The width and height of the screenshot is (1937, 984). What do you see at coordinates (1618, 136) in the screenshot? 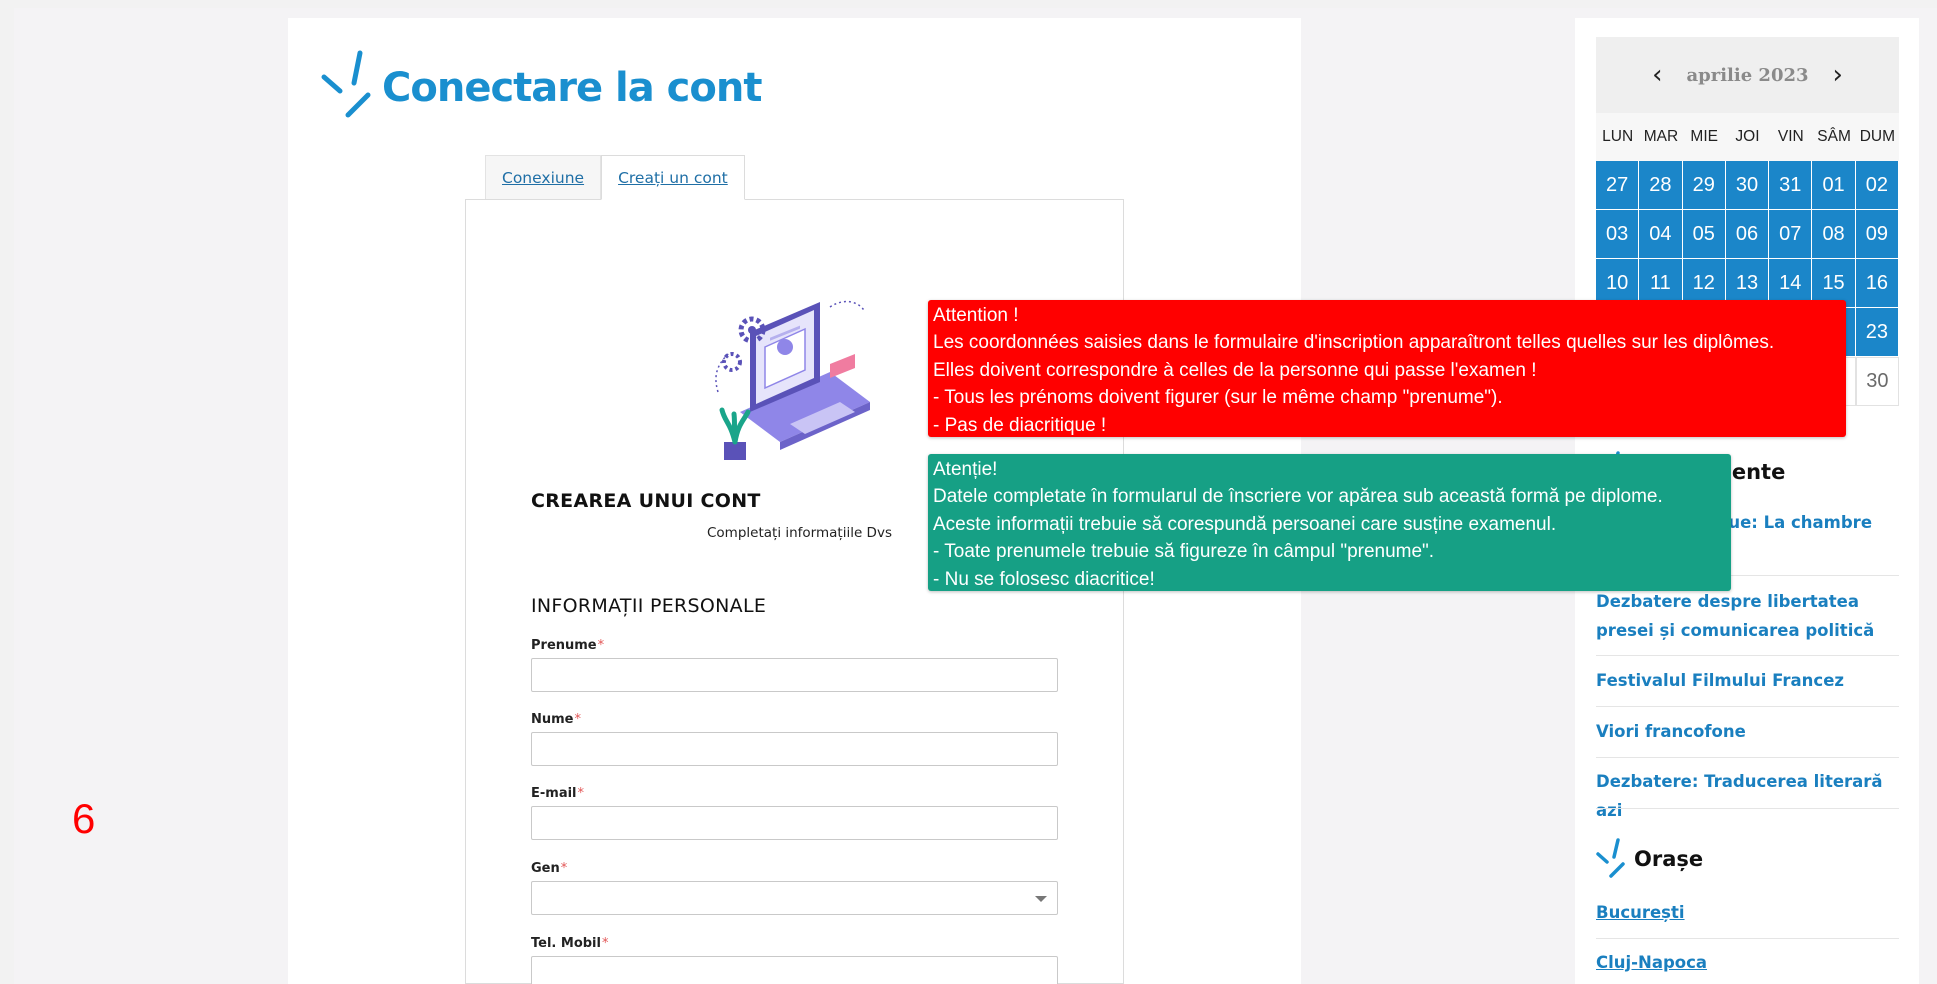
I see `weekday-label: LUN` at bounding box center [1618, 136].